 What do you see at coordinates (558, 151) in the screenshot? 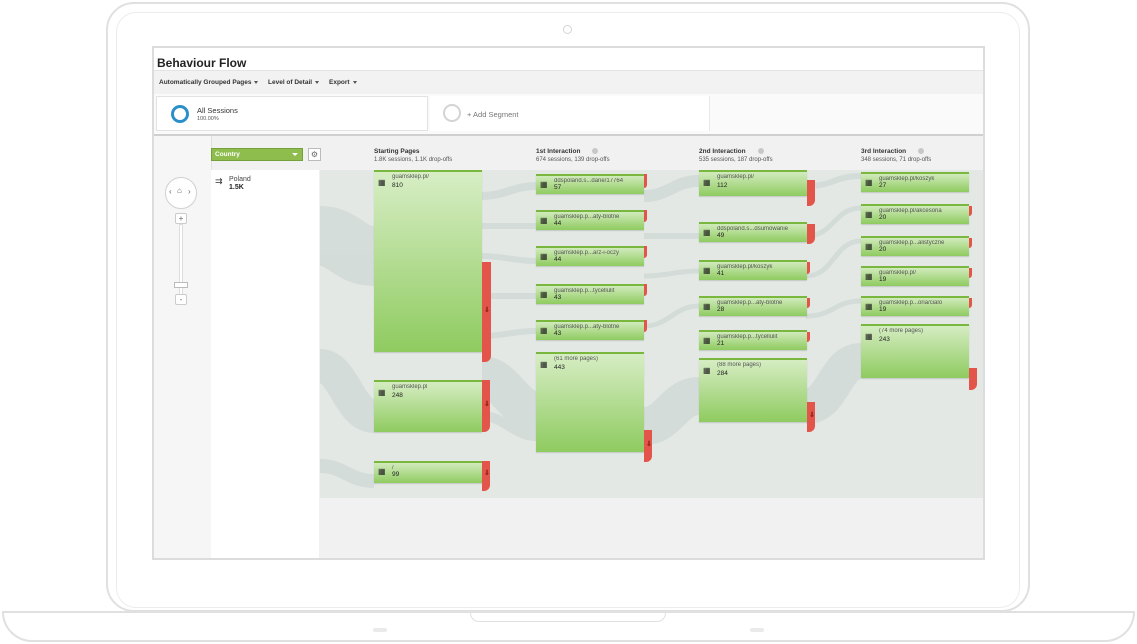
I see `column-title-text: 1st Interaction` at bounding box center [558, 151].